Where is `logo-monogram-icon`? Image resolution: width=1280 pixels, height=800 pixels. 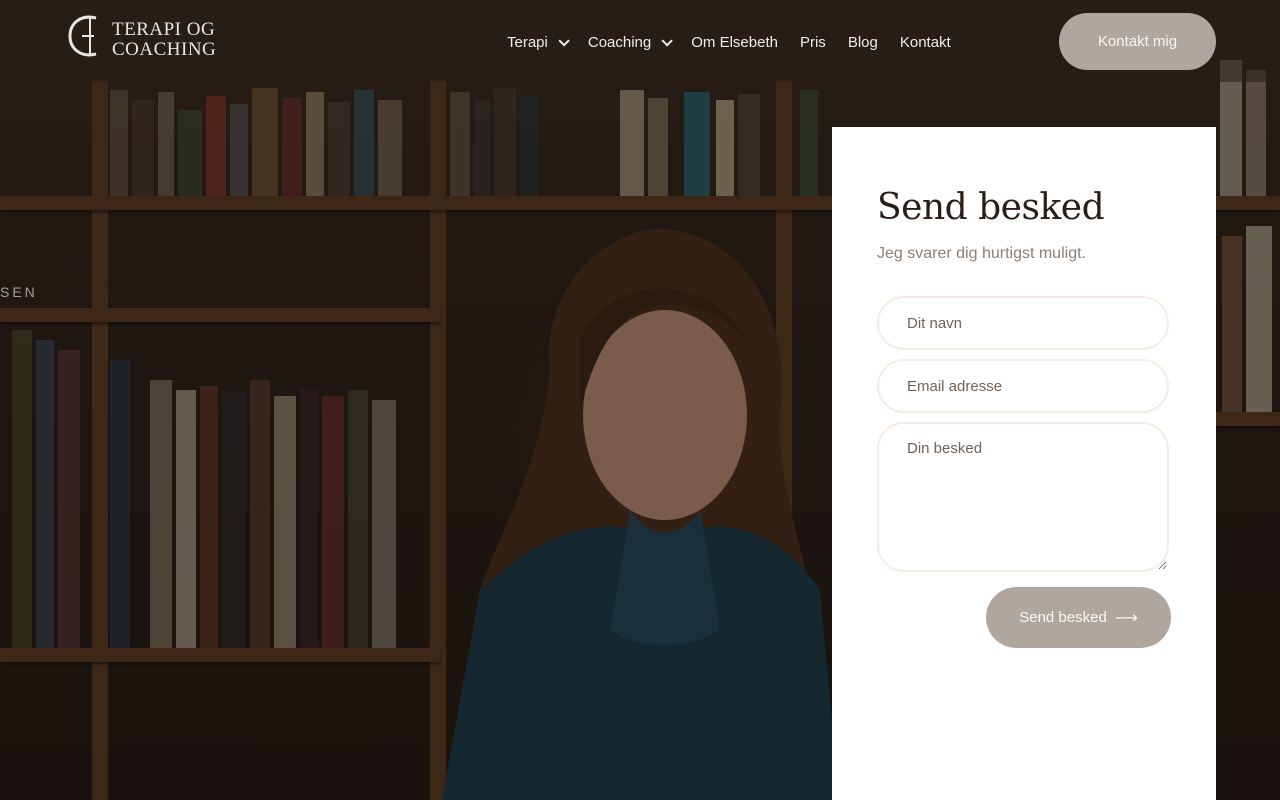
logo-monogram-icon is located at coordinates (86, 40).